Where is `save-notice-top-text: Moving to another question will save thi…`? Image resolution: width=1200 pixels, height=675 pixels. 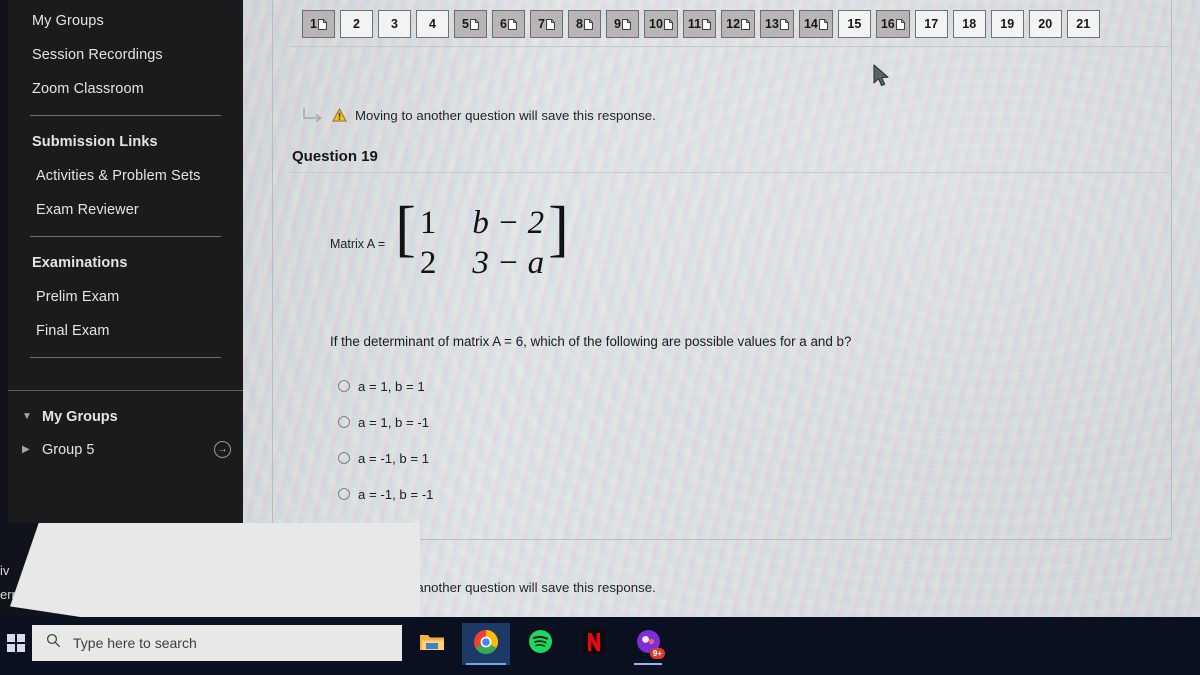 save-notice-top-text: Moving to another question will save thi… is located at coordinates (505, 115).